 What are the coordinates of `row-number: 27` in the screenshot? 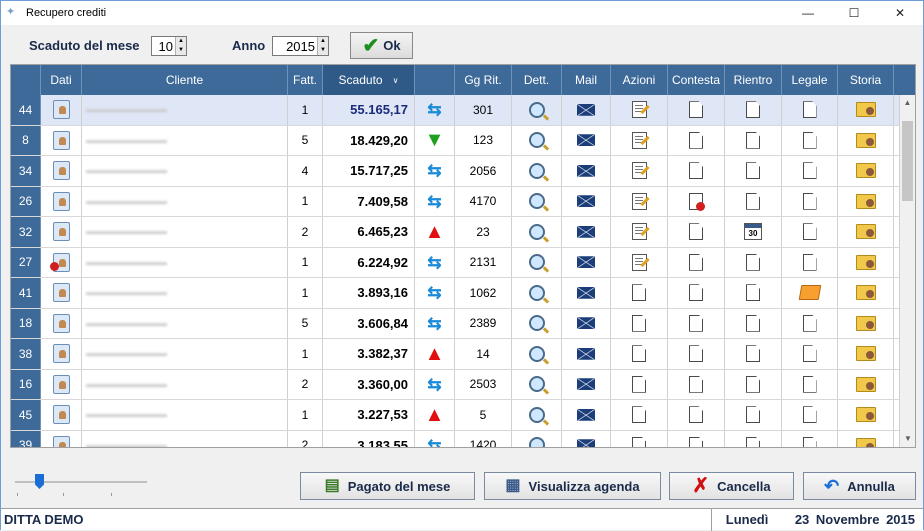 It's located at (26, 262).